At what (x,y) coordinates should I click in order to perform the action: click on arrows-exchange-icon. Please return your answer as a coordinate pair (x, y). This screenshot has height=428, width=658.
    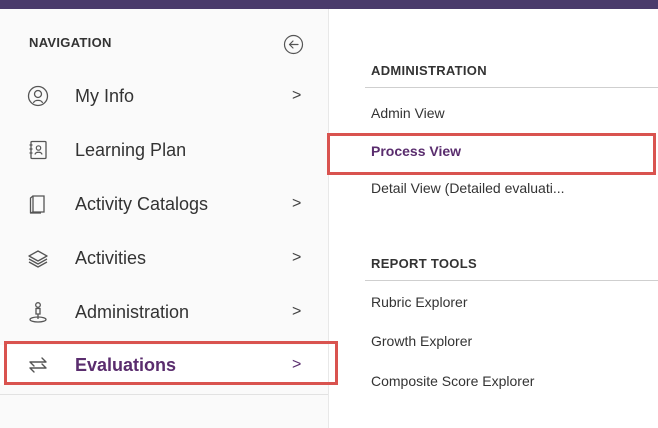
    Looking at the image, I should click on (38, 365).